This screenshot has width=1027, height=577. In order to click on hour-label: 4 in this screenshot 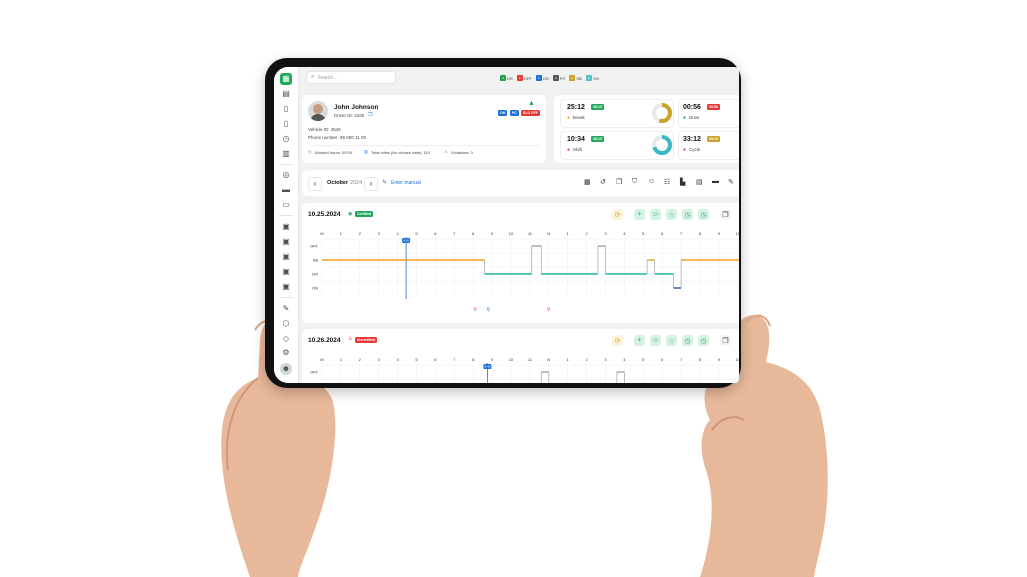, I will do `click(624, 233)`.